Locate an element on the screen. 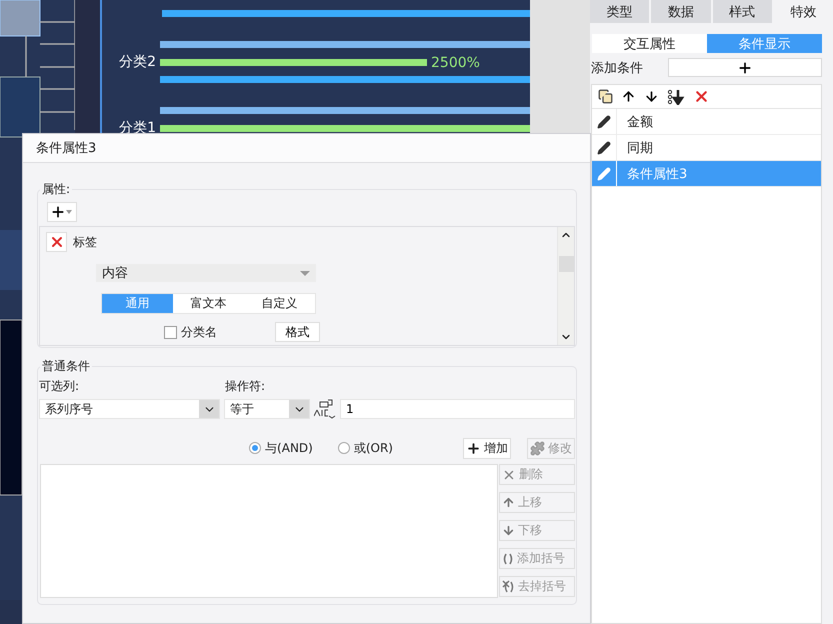 This screenshot has width=833, height=624. arrow-down-icon is located at coordinates (508, 530).